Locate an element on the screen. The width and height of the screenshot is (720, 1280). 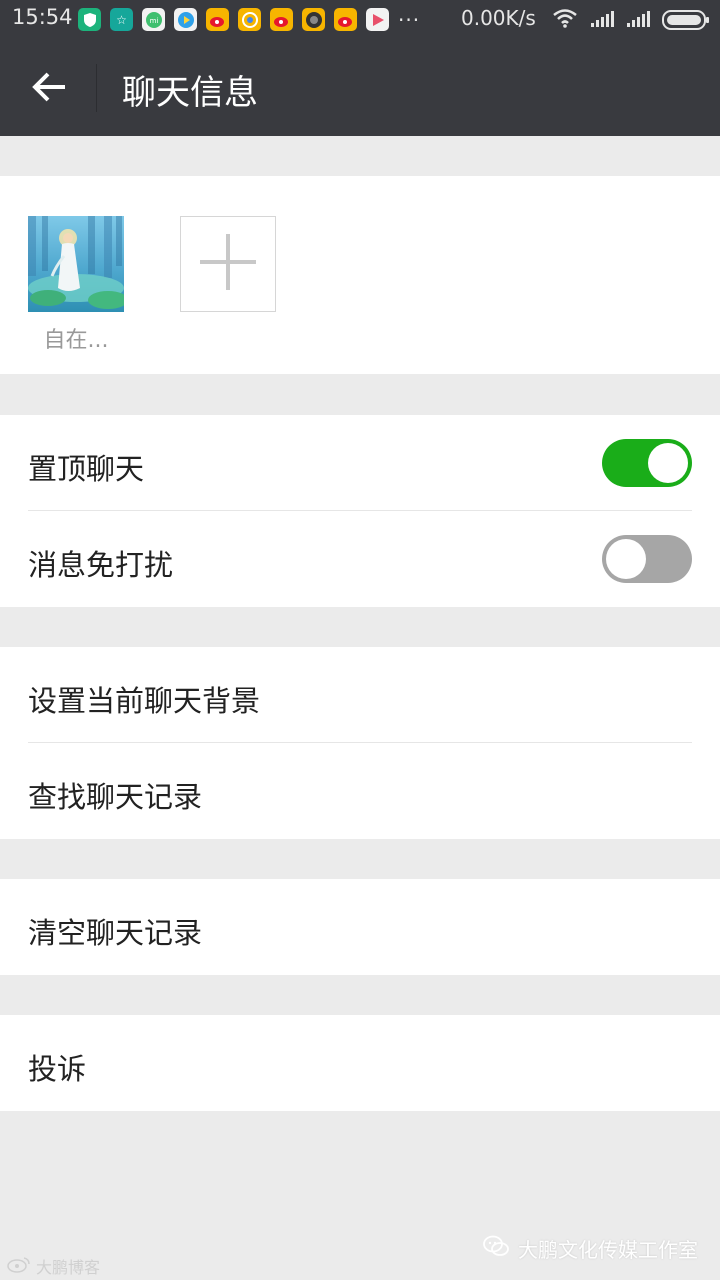
pin-chat-label: 置顶聊天 is located at coordinates (86, 469).